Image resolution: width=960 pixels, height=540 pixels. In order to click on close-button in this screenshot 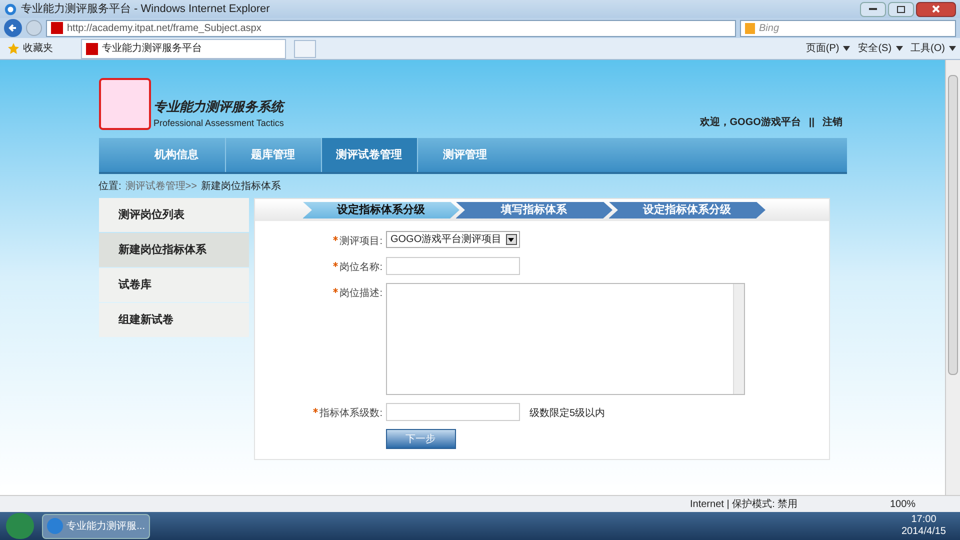, I will do `click(936, 9)`.